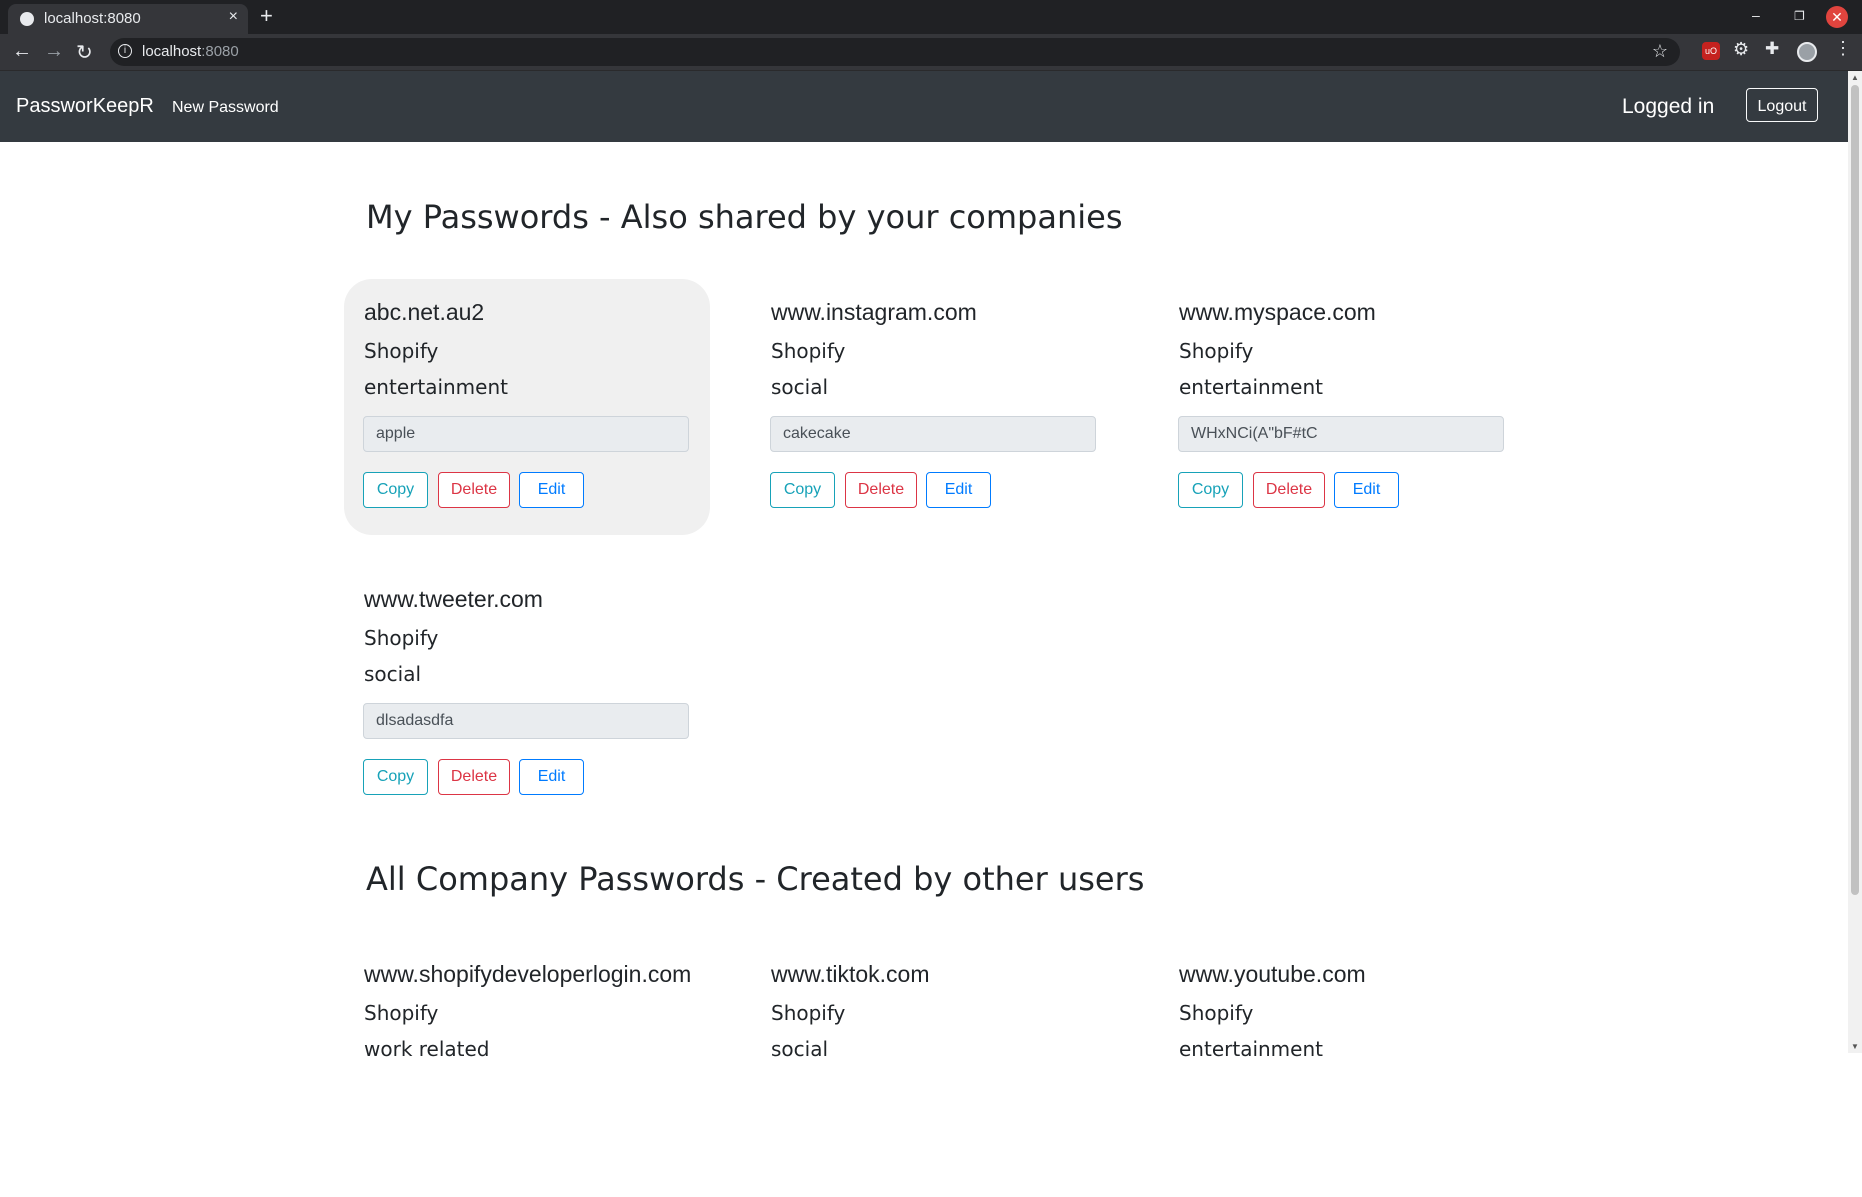 The width and height of the screenshot is (1862, 1197). I want to click on scroll-down-icon: ▼, so click(1855, 1046).